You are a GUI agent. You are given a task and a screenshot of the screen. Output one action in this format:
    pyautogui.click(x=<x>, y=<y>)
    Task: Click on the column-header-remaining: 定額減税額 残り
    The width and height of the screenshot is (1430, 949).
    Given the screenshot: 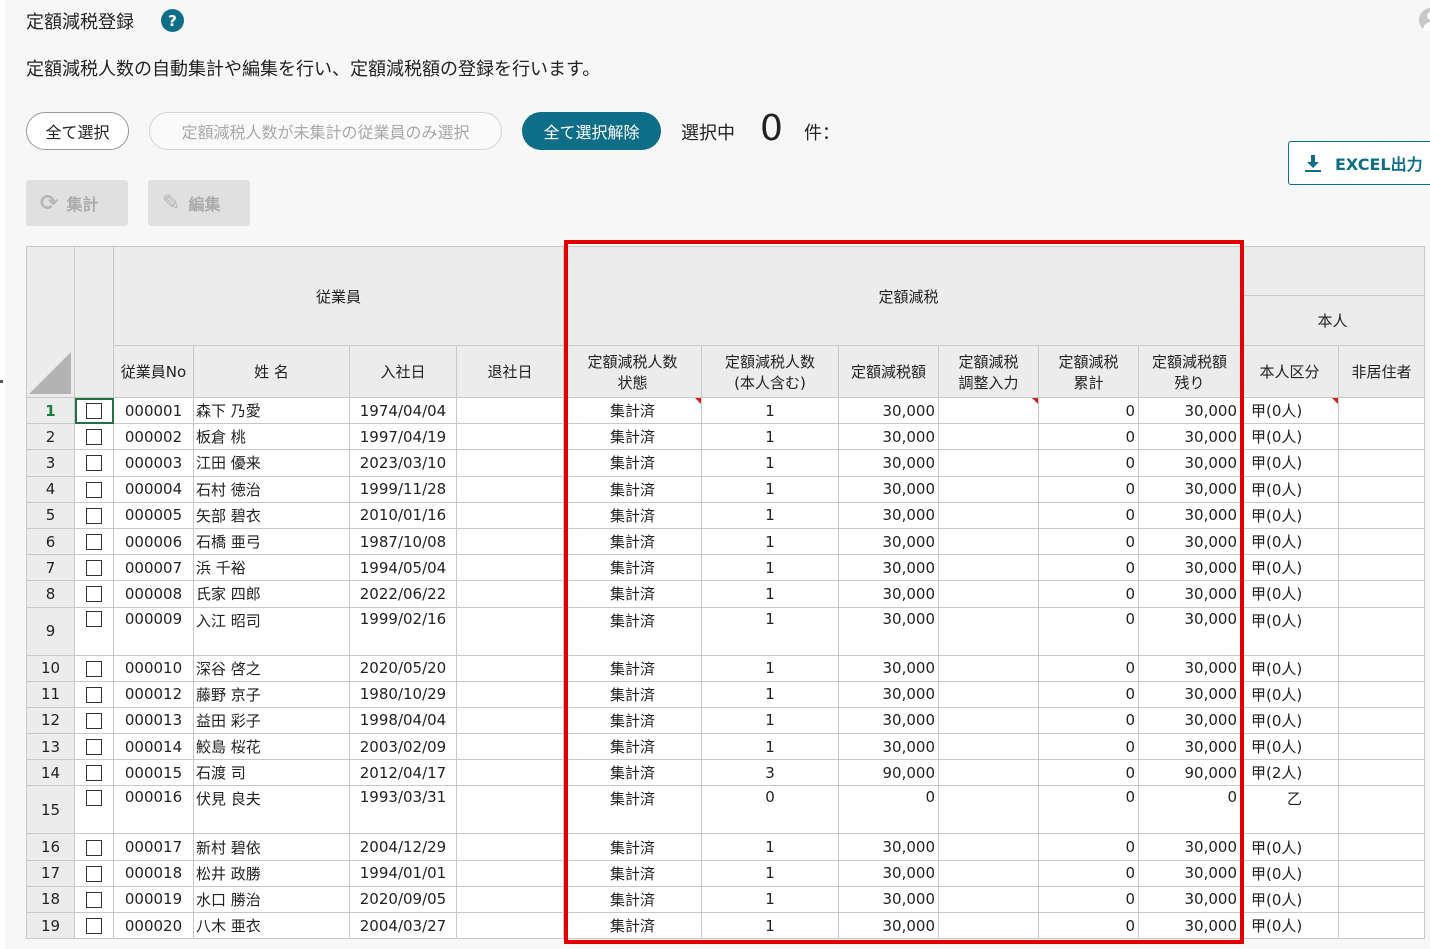 What is the action you would take?
    pyautogui.click(x=1189, y=371)
    